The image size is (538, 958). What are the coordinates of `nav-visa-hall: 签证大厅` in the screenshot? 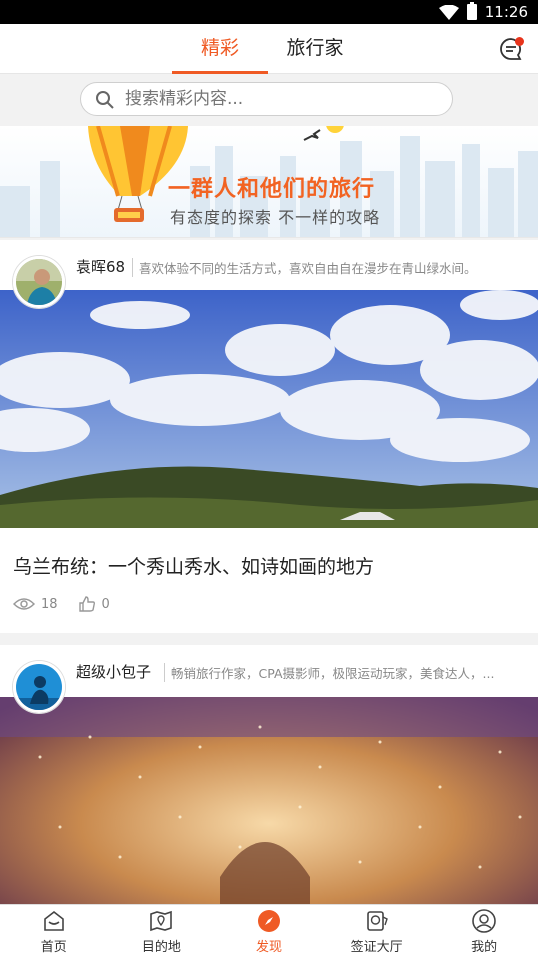 It's located at (377, 931).